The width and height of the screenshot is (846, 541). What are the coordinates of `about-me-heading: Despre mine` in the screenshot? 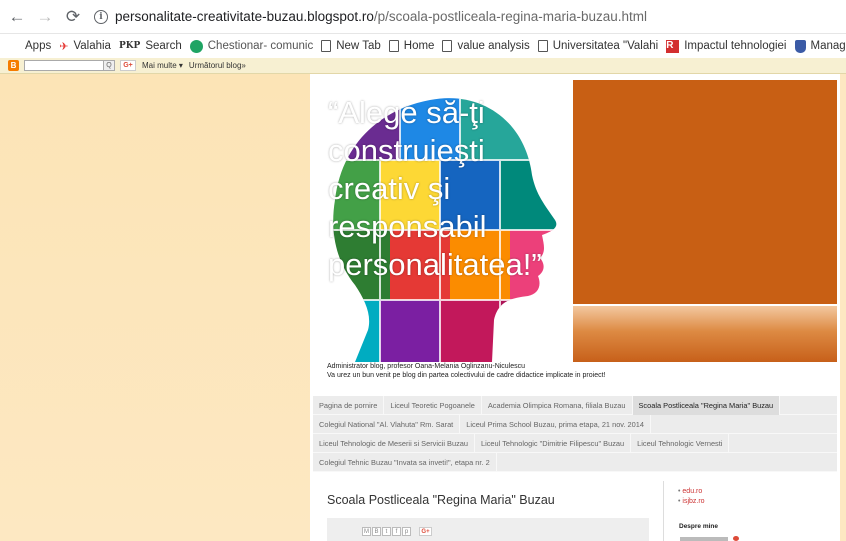 It's located at (699, 526).